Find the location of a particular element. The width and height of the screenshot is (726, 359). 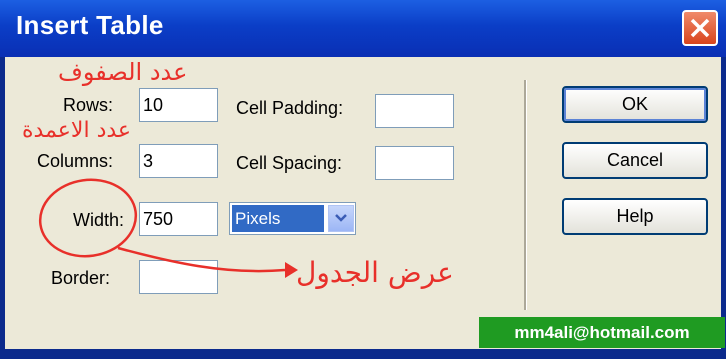

annotation-ink is located at coordinates (168, 228).